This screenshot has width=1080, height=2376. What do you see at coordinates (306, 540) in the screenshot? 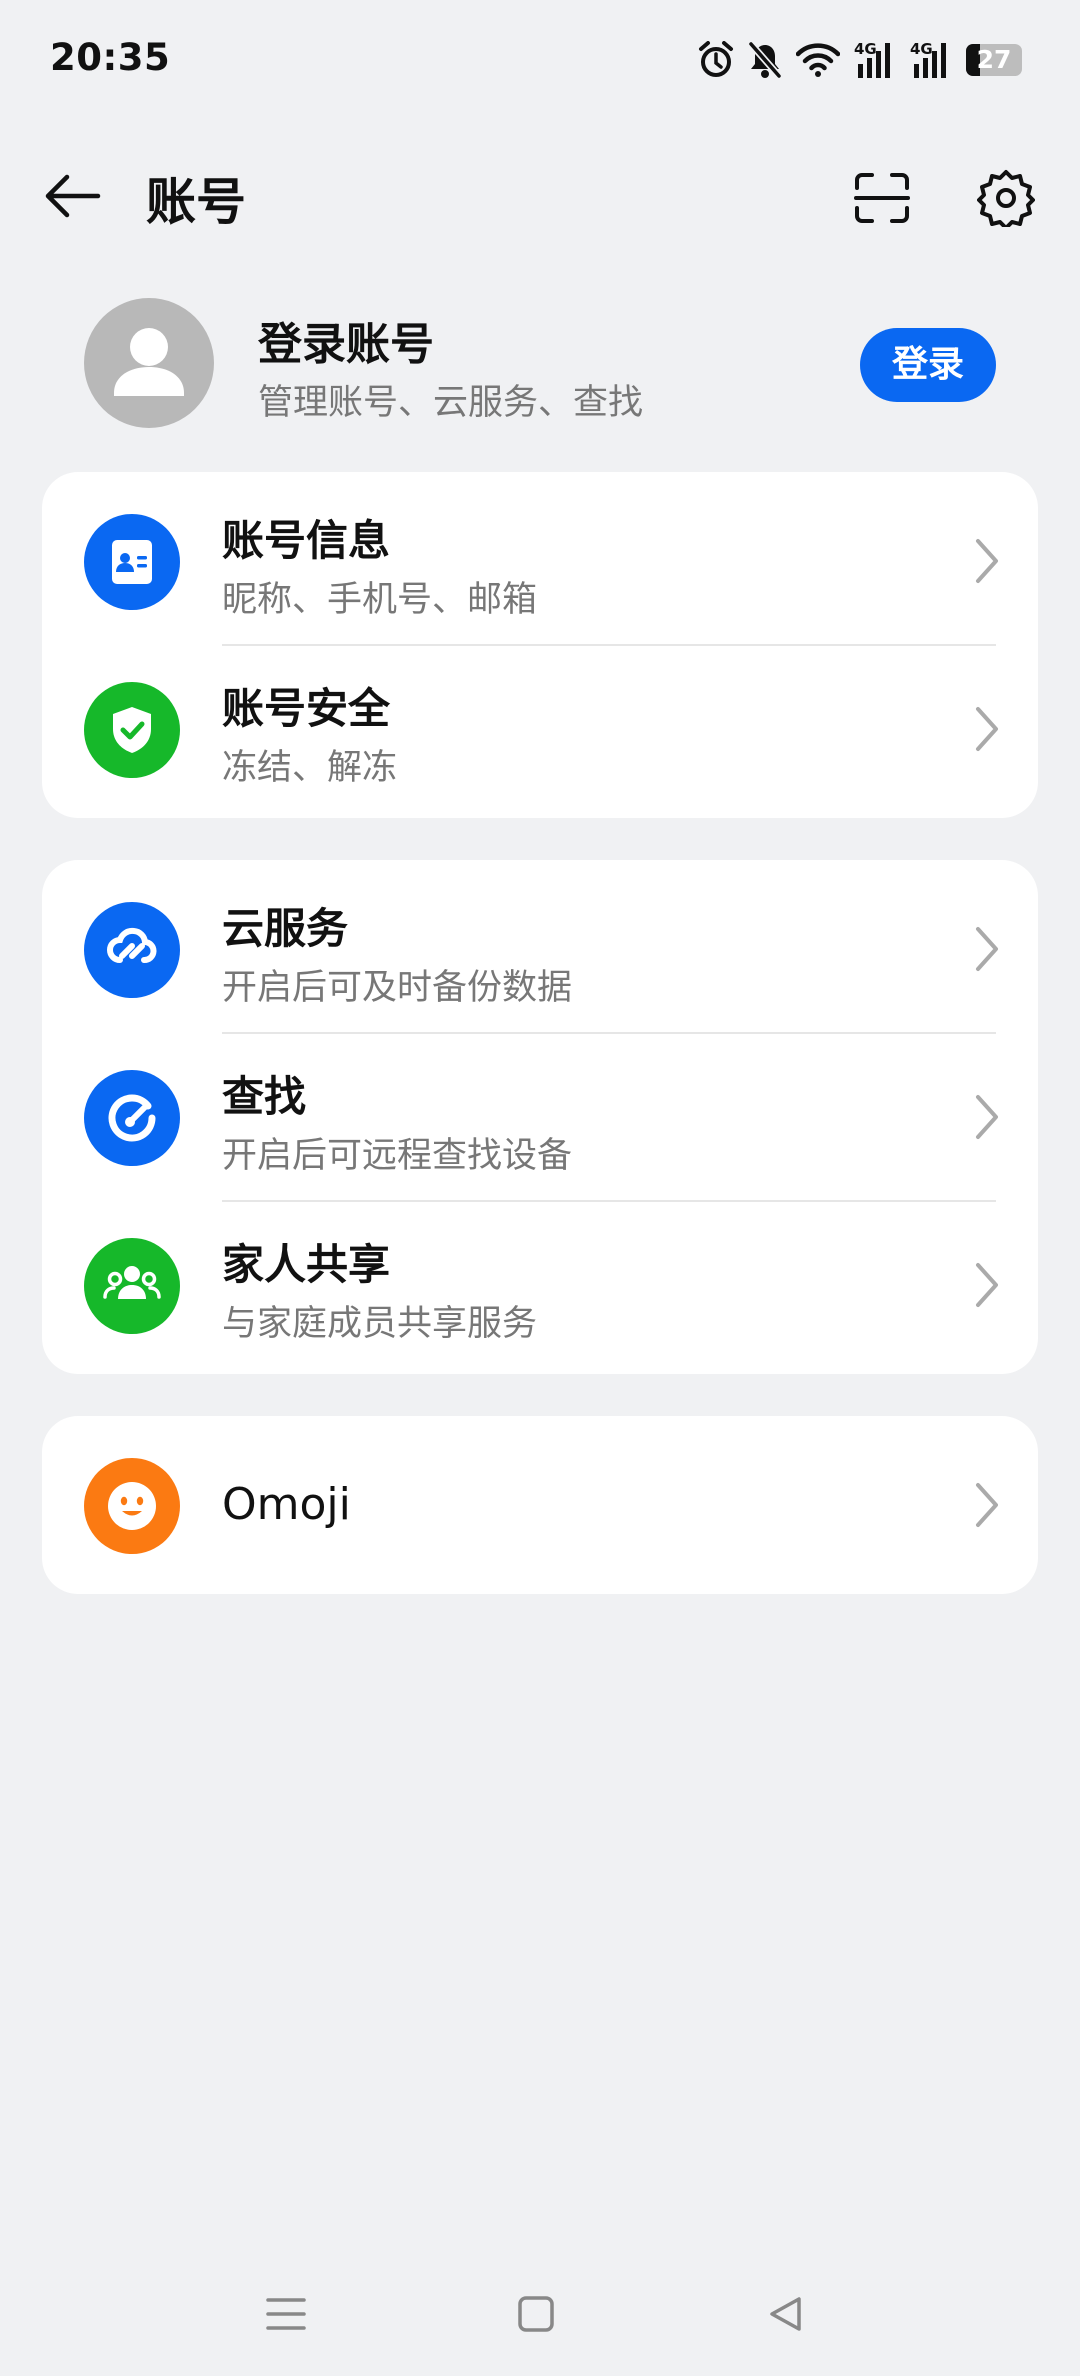
I see `item-title: 账号信息` at bounding box center [306, 540].